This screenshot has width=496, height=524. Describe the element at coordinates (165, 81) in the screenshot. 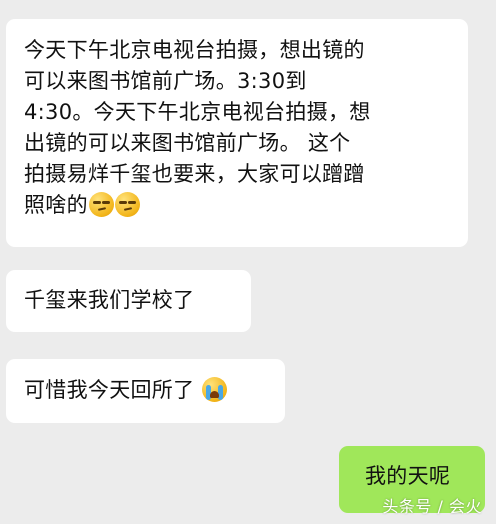

I see `message-line: 可以来图书馆前广场。3:30到` at that location.